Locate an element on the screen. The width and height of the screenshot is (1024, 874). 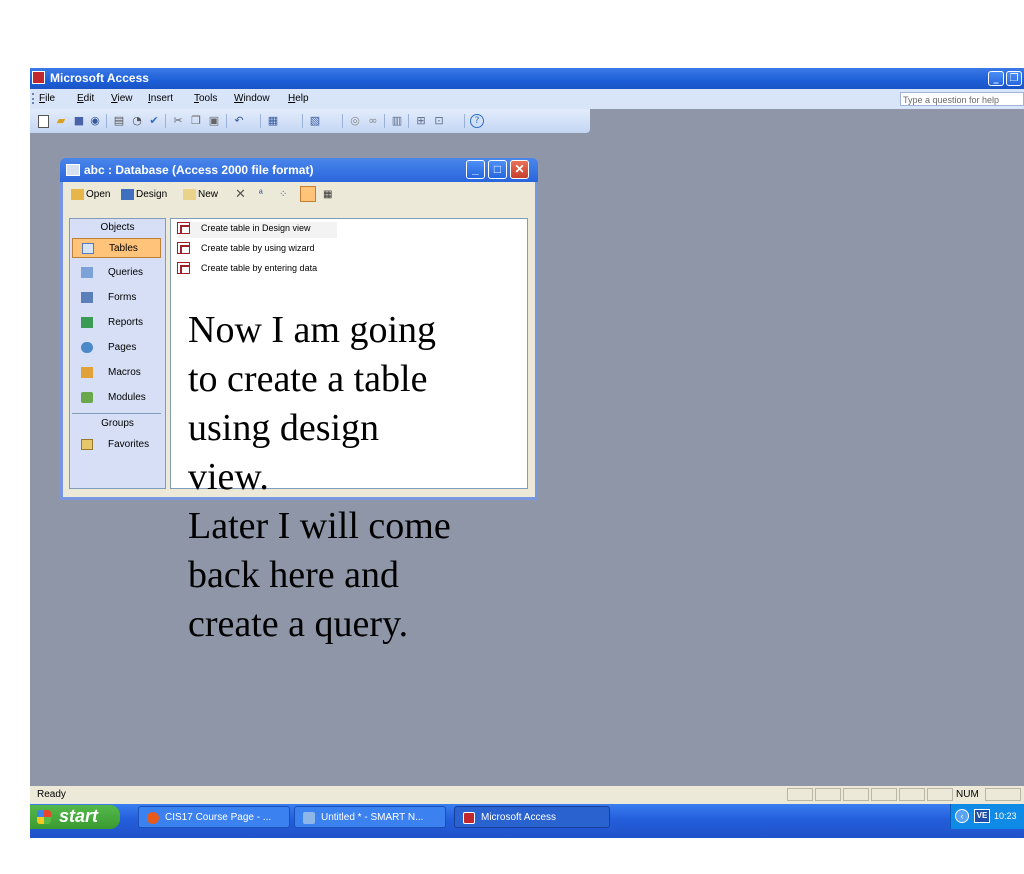
search-icon: ◉ is located at coordinates (95, 121).